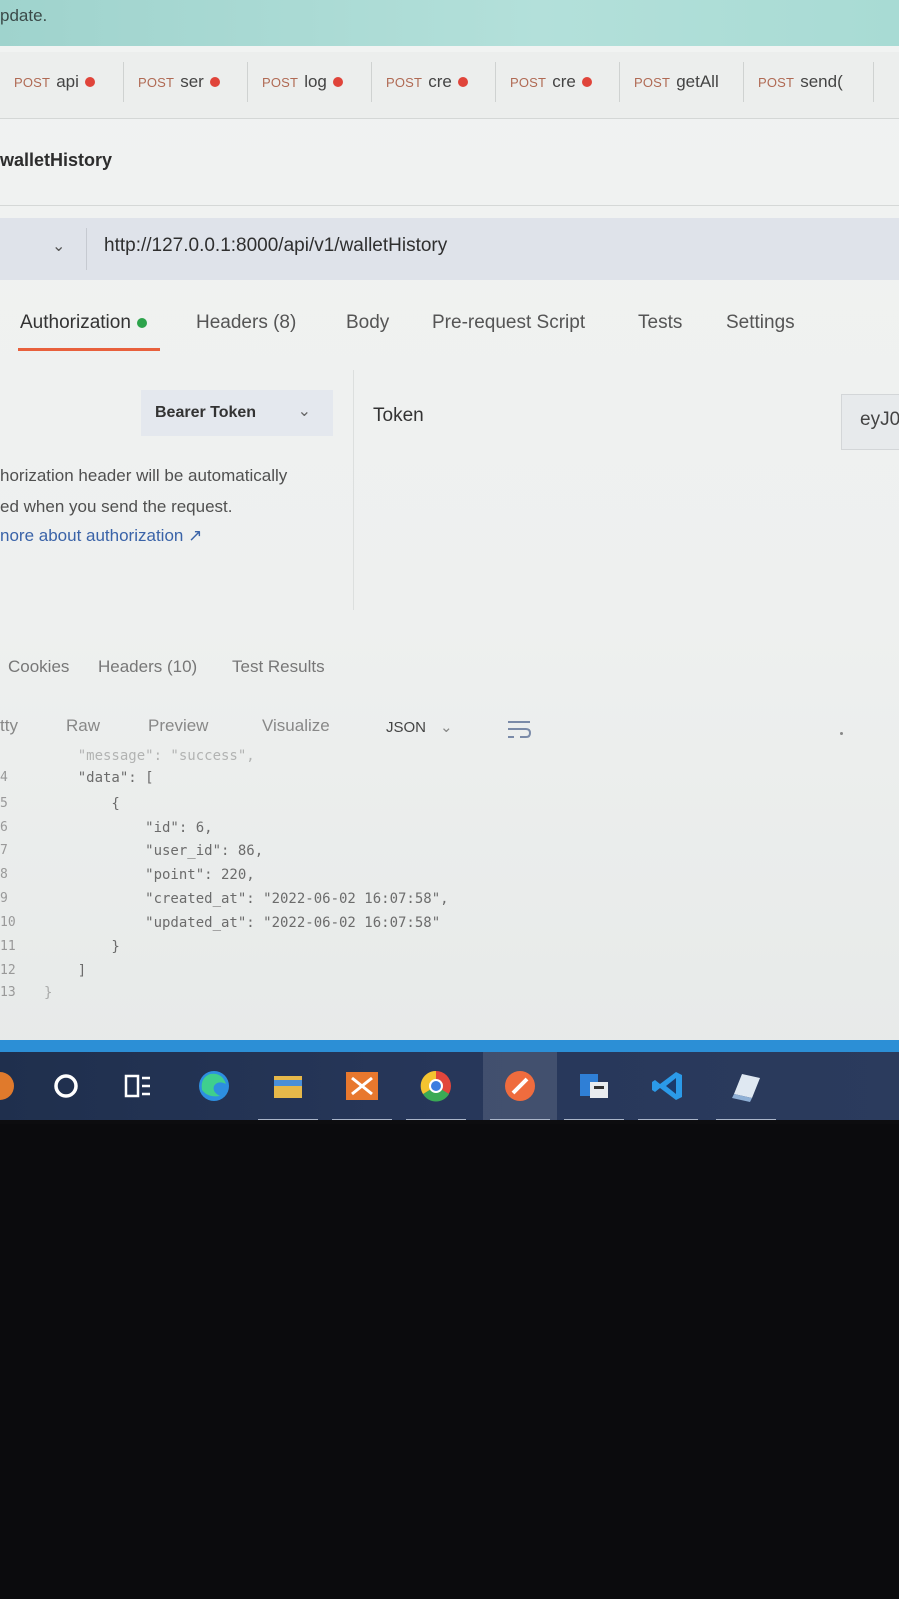 The width and height of the screenshot is (899, 1599). What do you see at coordinates (11, 1086) in the screenshot?
I see `start-icon` at bounding box center [11, 1086].